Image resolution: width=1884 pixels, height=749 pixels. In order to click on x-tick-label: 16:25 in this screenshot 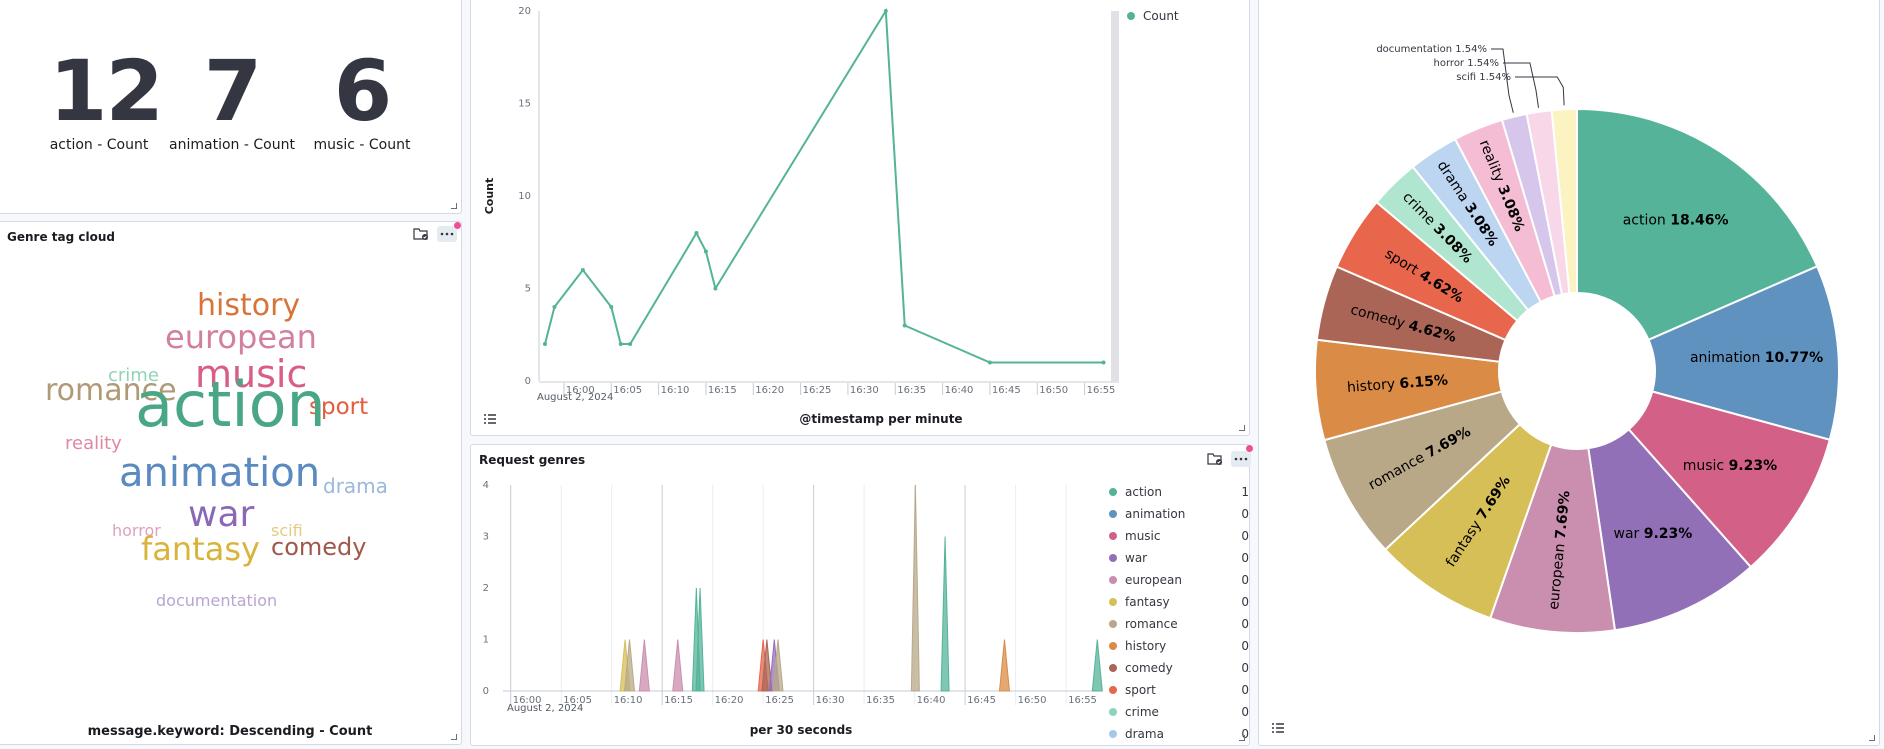, I will do `click(779, 700)`.